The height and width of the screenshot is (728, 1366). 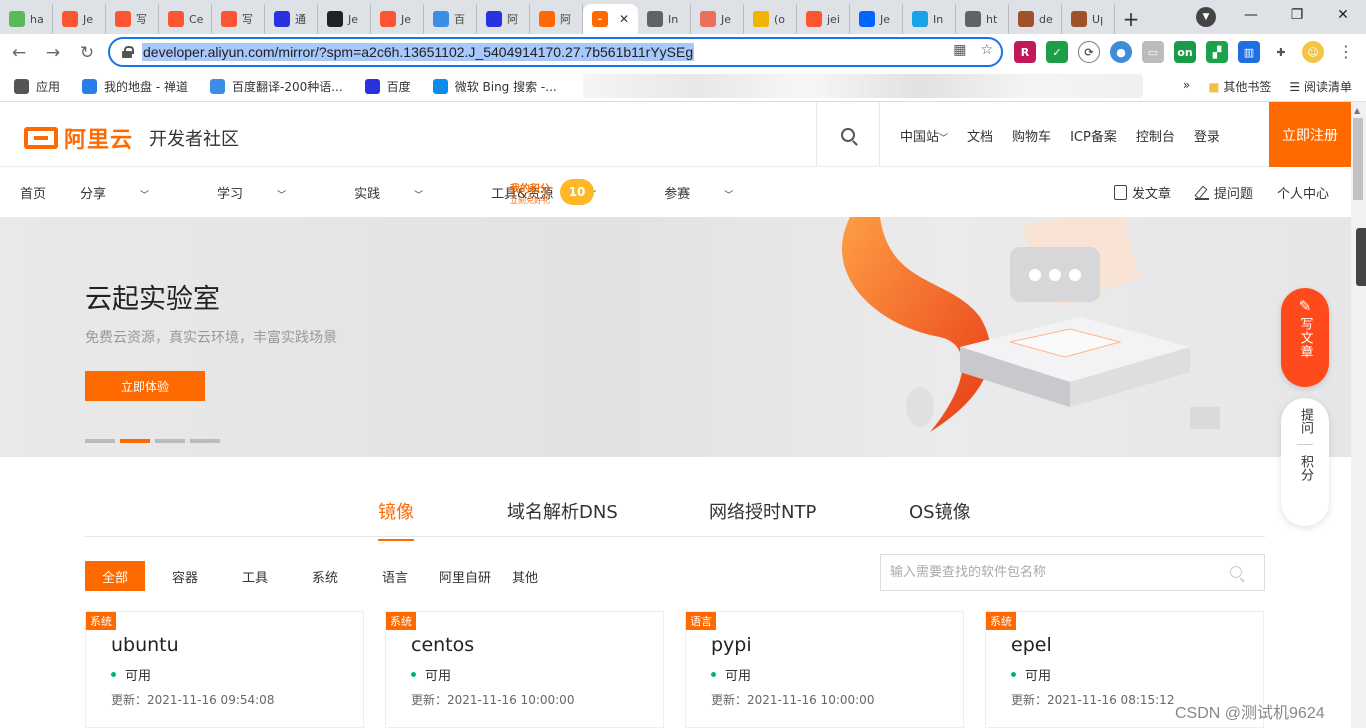 What do you see at coordinates (770, 19) in the screenshot?
I see `browser-tab: (o` at bounding box center [770, 19].